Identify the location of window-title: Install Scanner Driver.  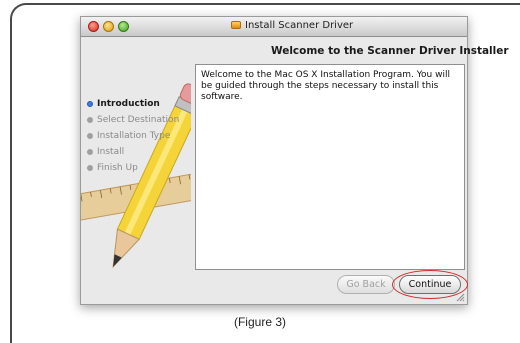
(292, 25).